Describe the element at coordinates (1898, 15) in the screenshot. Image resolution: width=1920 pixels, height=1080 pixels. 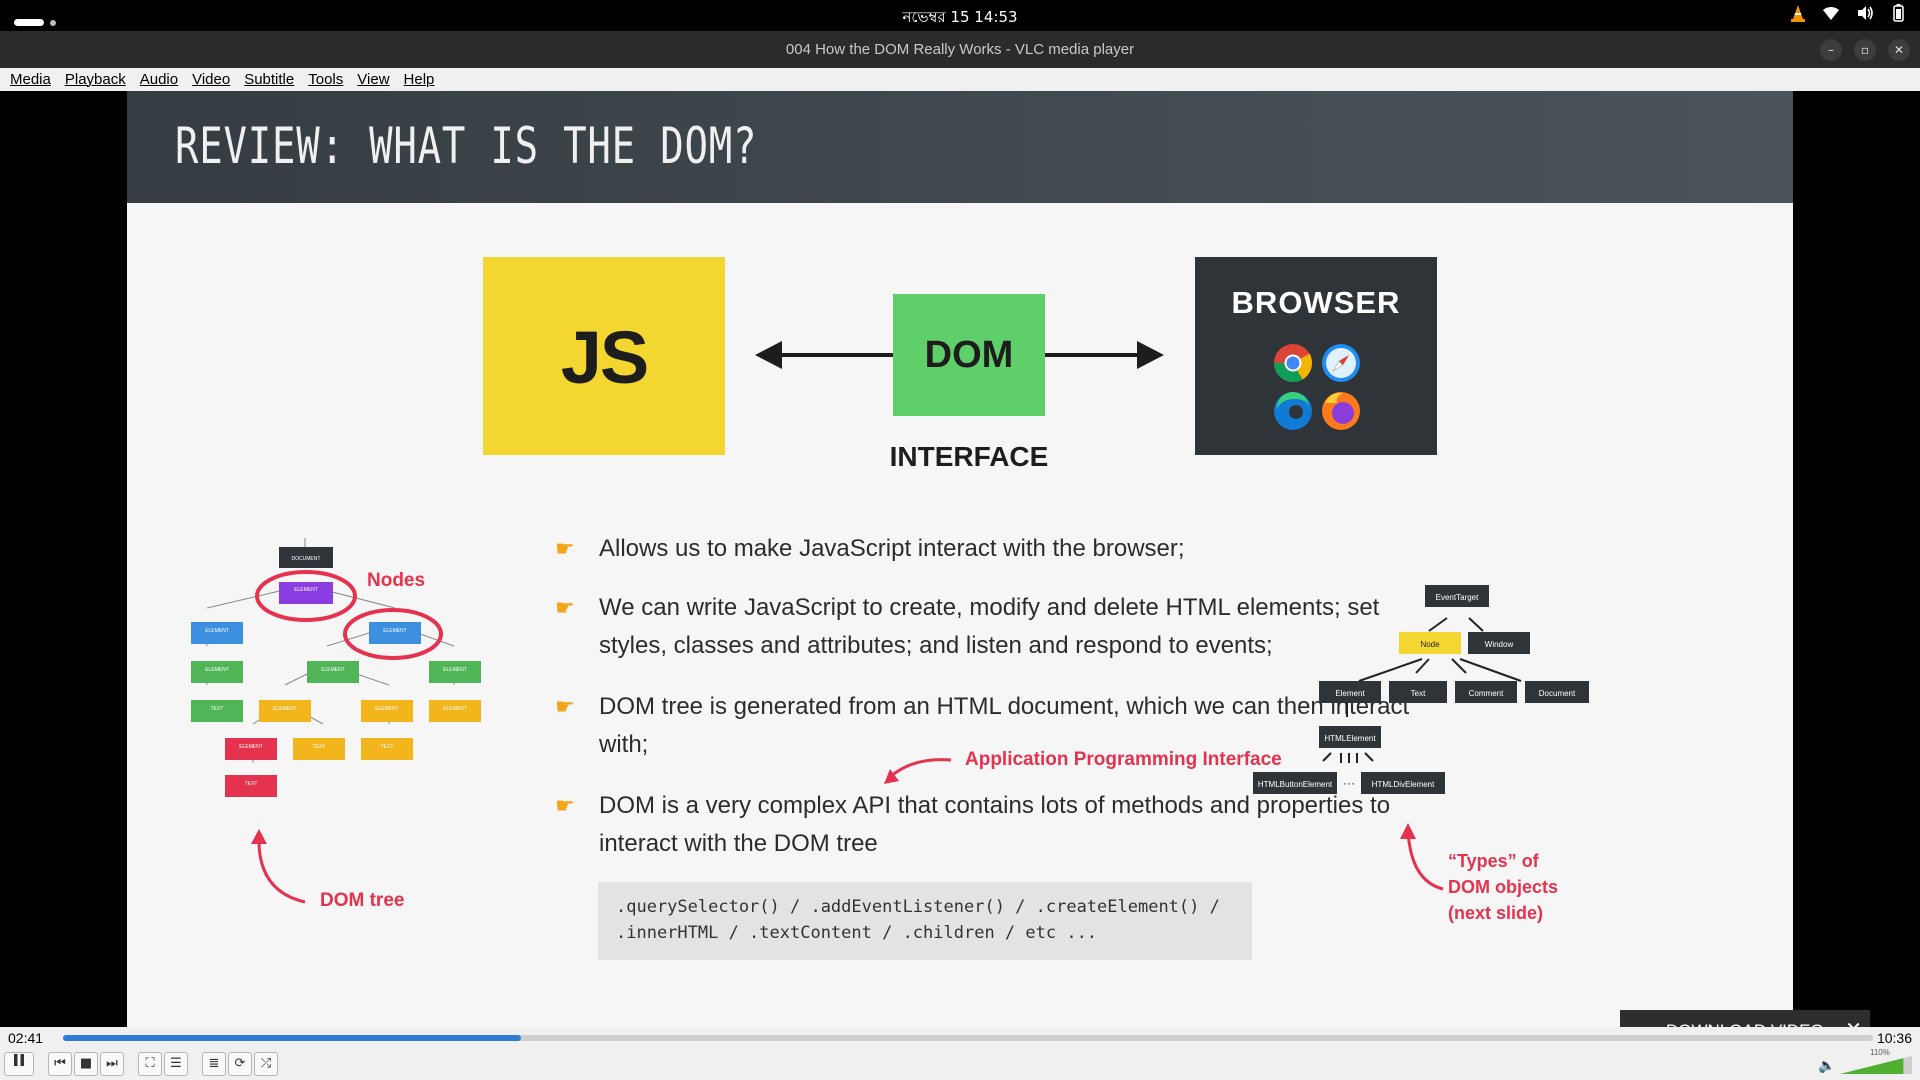
I see `battery-icon` at that location.